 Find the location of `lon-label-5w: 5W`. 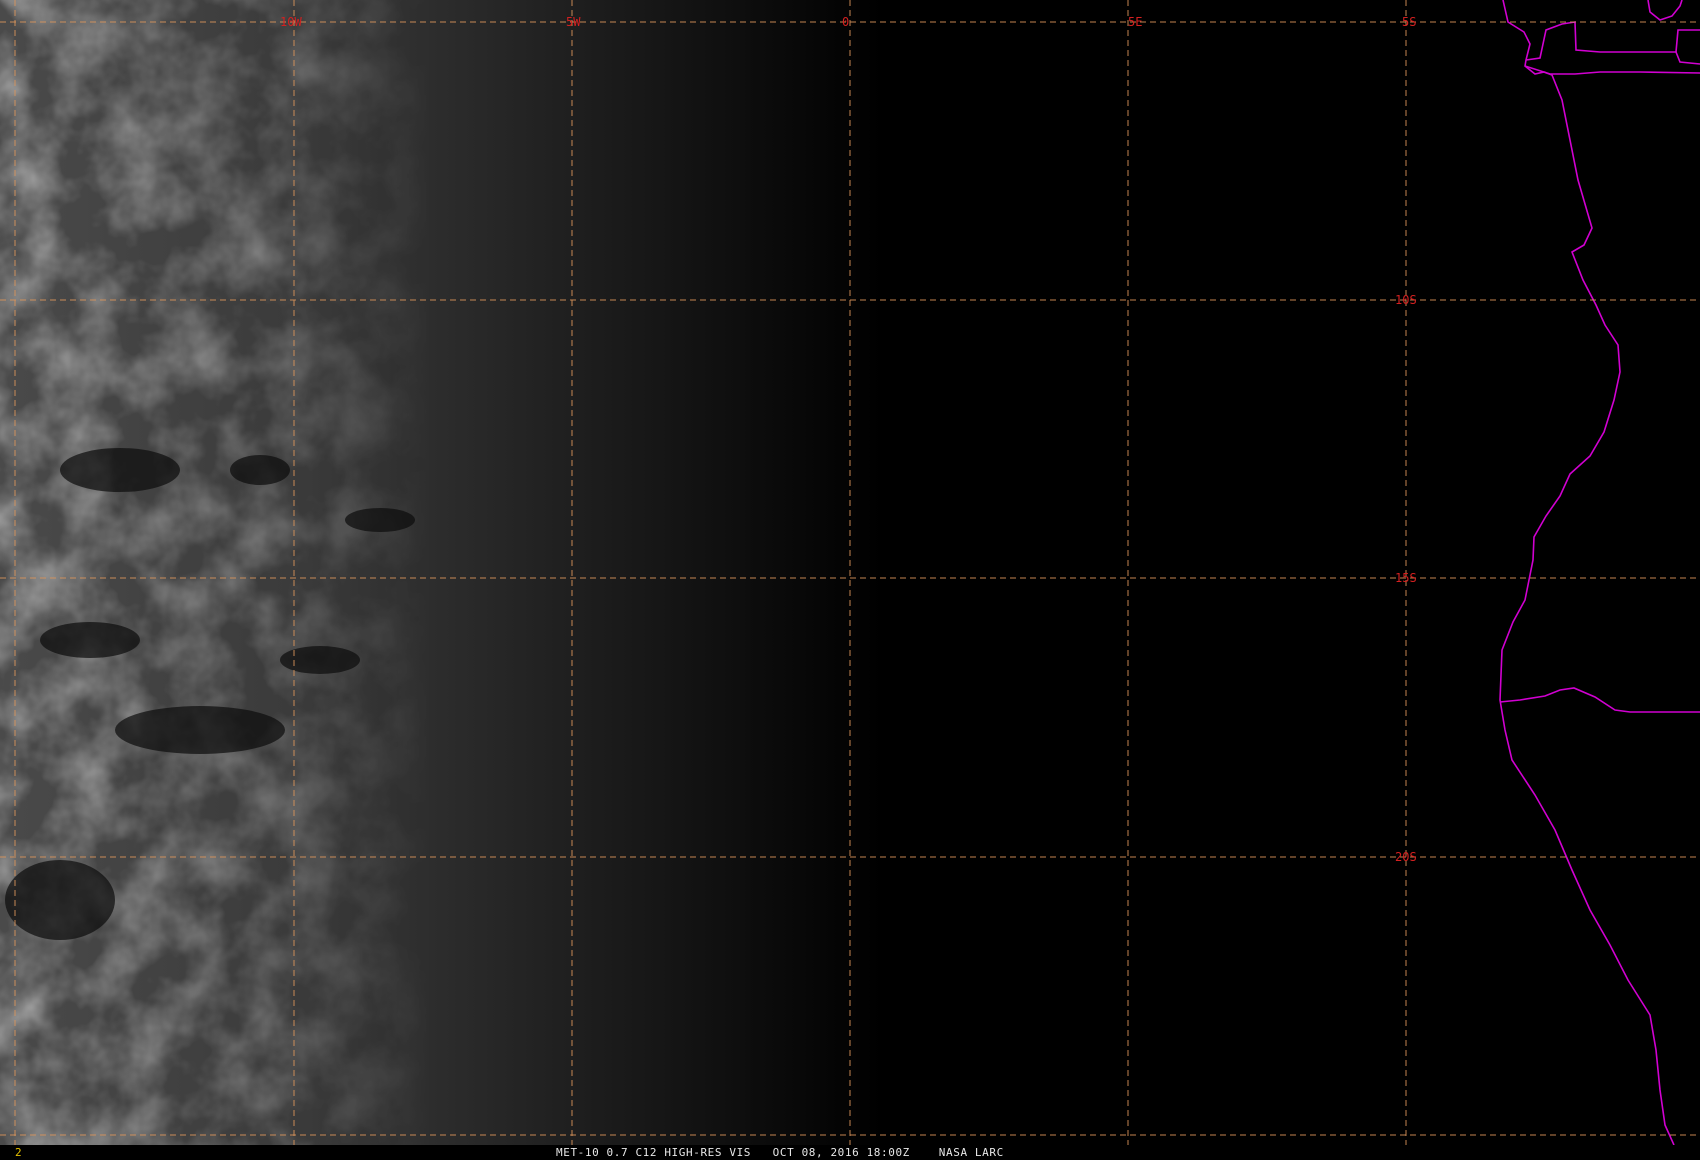

lon-label-5w: 5W is located at coordinates (573, 22).